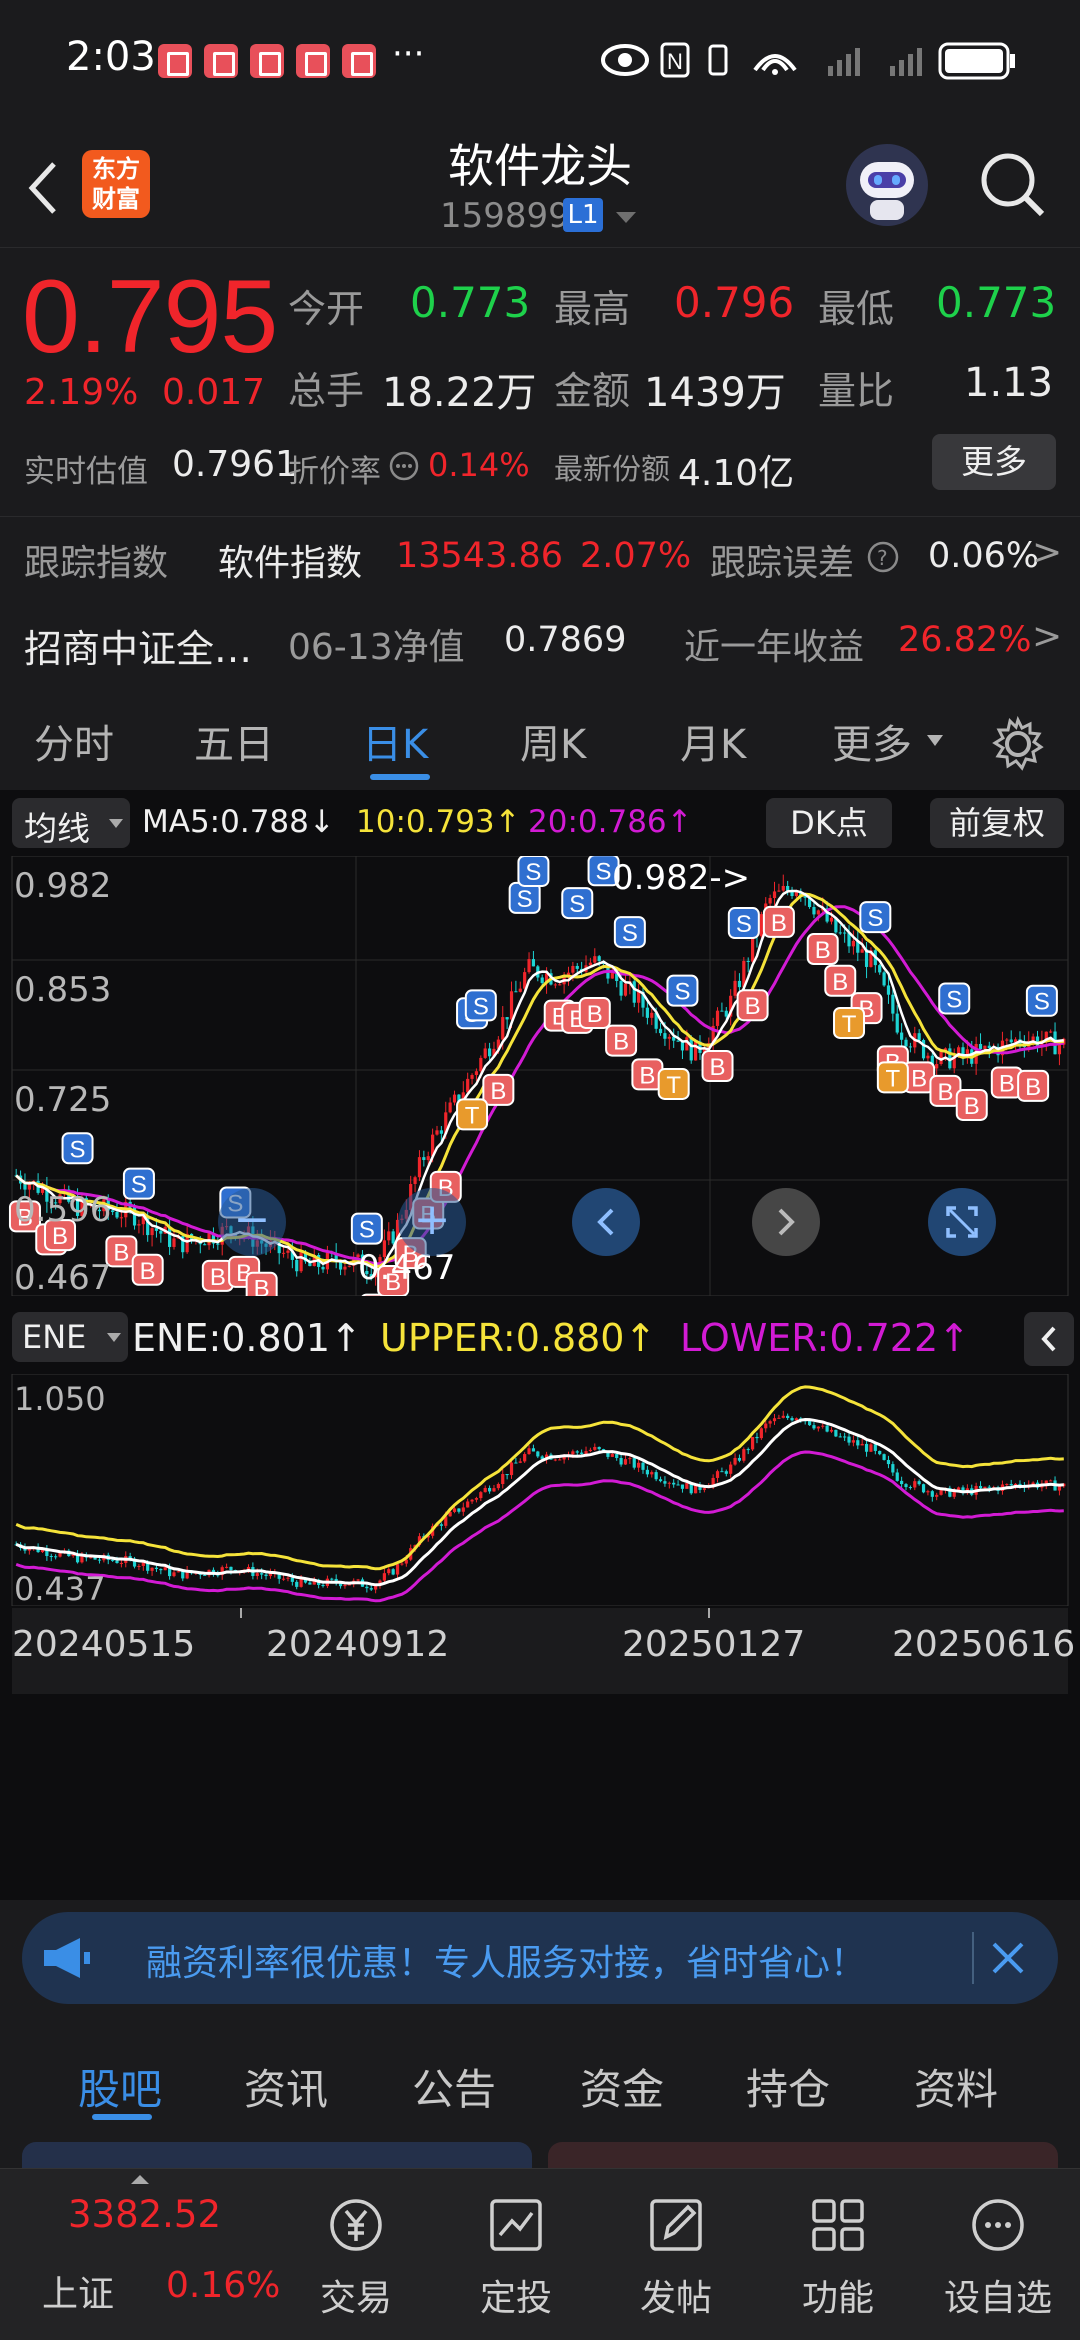 The width and height of the screenshot is (1080, 2340). I want to click on sell-marker: S, so click(629, 932).